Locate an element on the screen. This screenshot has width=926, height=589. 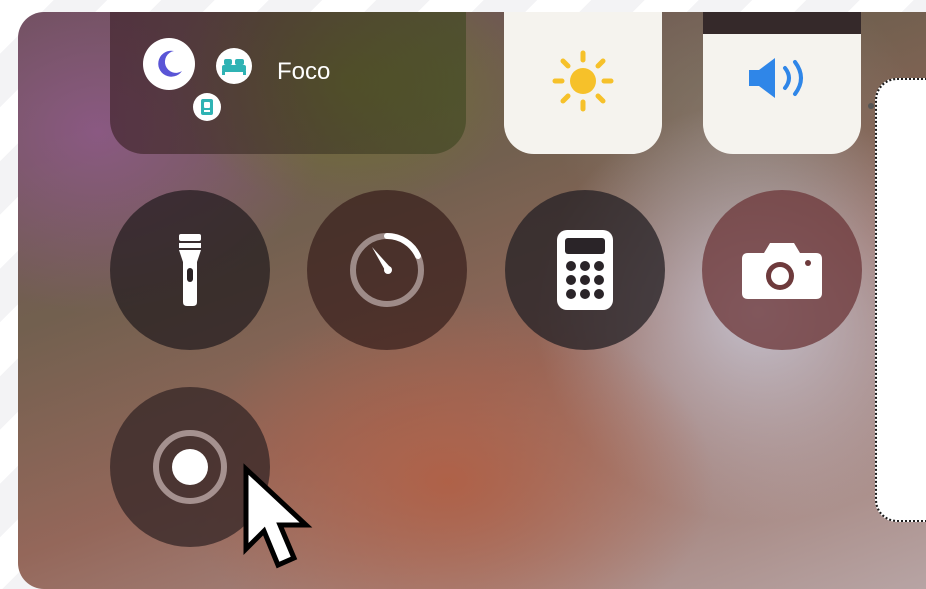
moon-icon is located at coordinates (169, 64).